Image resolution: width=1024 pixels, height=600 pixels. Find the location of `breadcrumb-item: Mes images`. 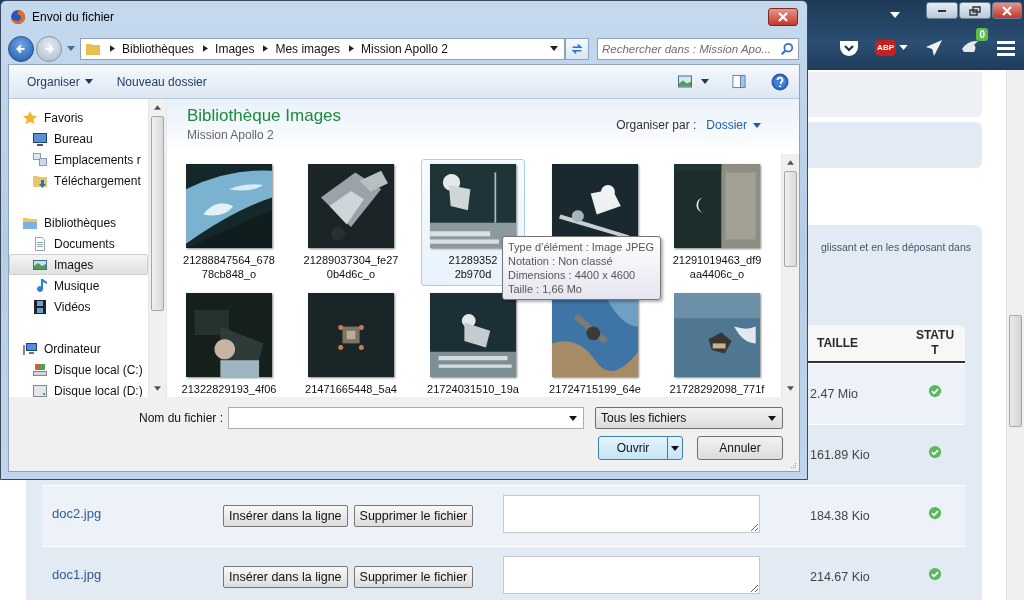

breadcrumb-item: Mes images is located at coordinates (308, 48).